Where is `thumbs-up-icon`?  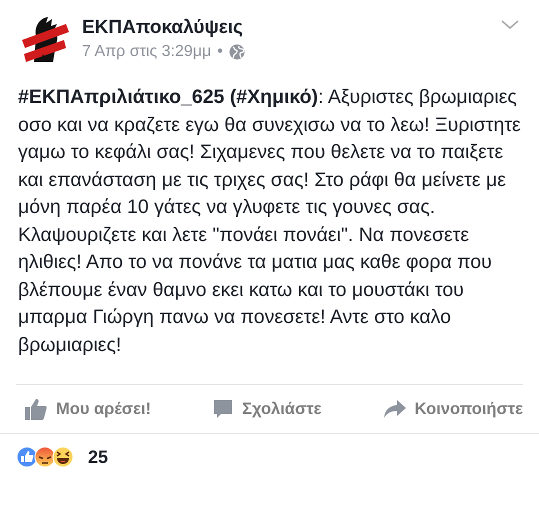
thumbs-up-icon is located at coordinates (36, 409).